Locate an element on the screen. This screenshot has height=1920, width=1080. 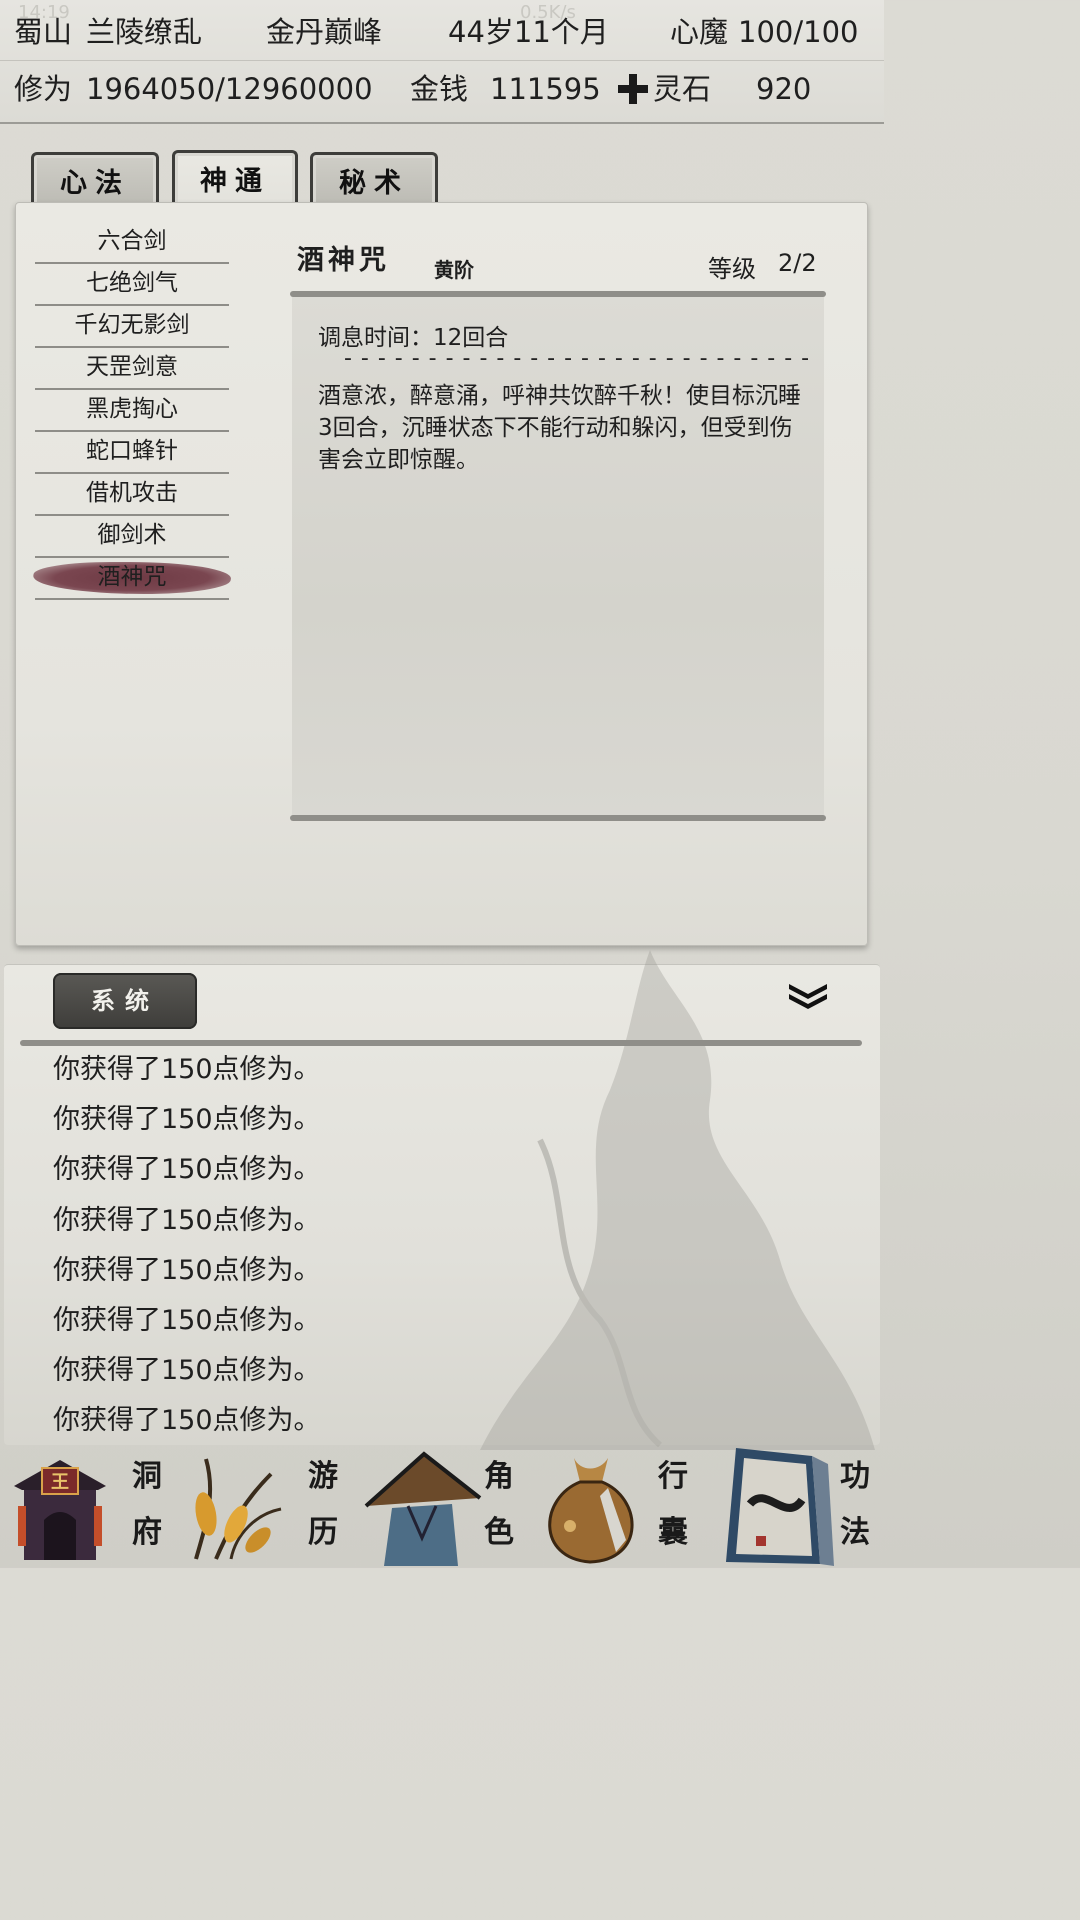
sect-name: 蜀山 is located at coordinates (43, 32).